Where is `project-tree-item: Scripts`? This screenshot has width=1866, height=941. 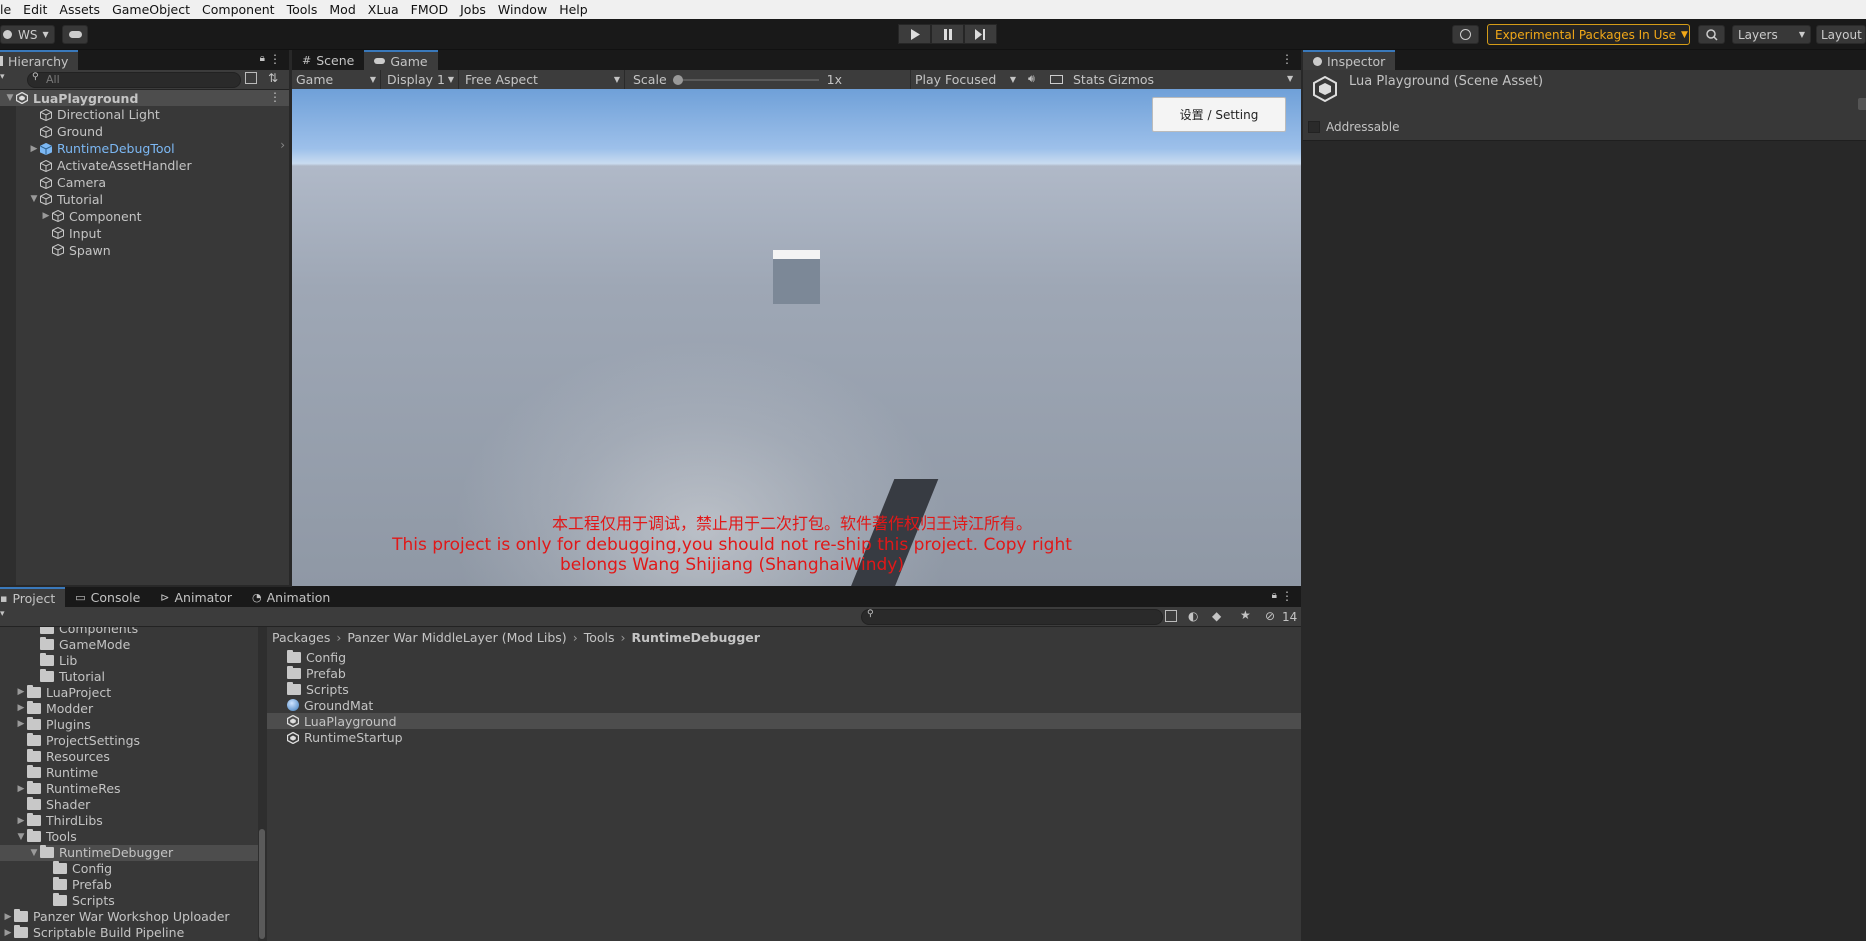
project-tree-item: Scripts is located at coordinates (129, 901).